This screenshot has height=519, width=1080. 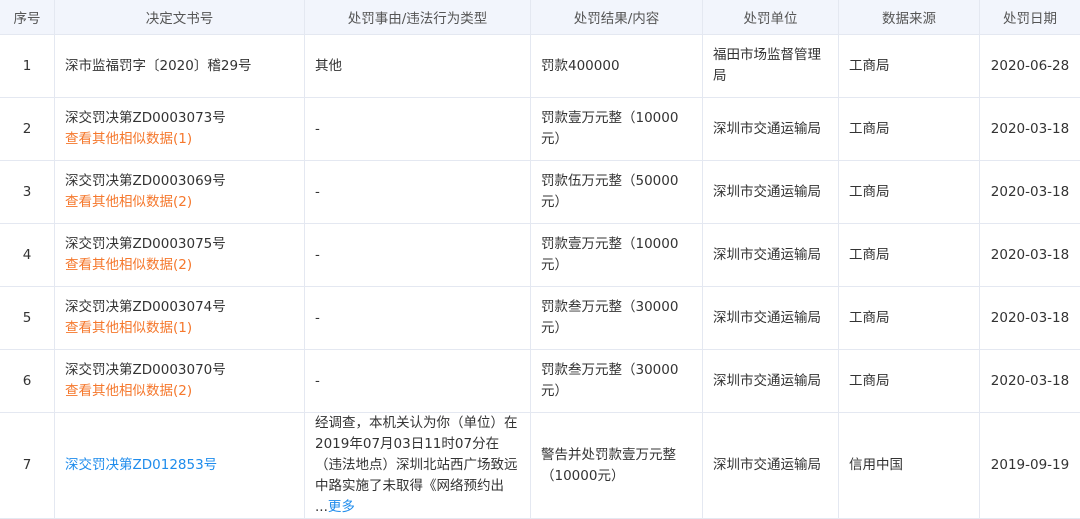 I want to click on col-header-result: 处罚结果/内容, so click(x=617, y=17).